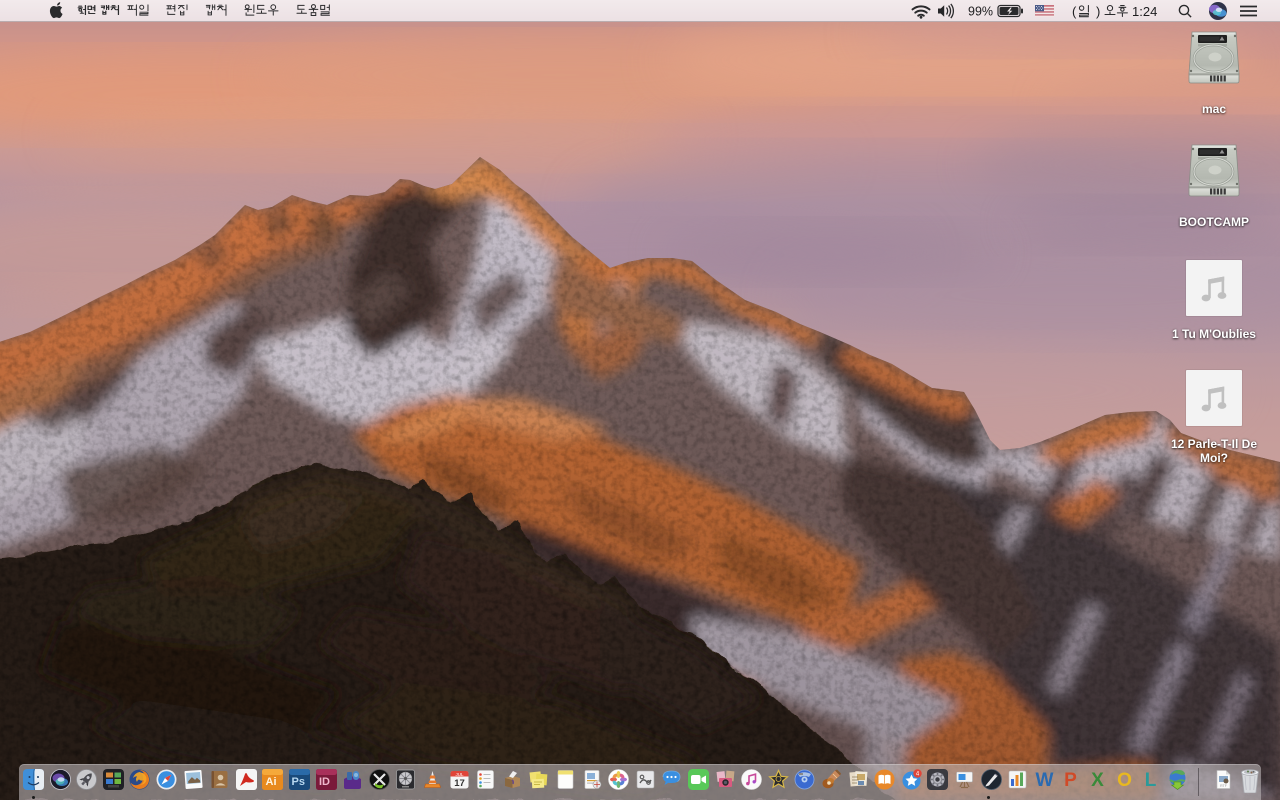 This screenshot has height=800, width=1280. Describe the element at coordinates (459, 783) in the screenshot. I see `svg-text: 17` at that location.